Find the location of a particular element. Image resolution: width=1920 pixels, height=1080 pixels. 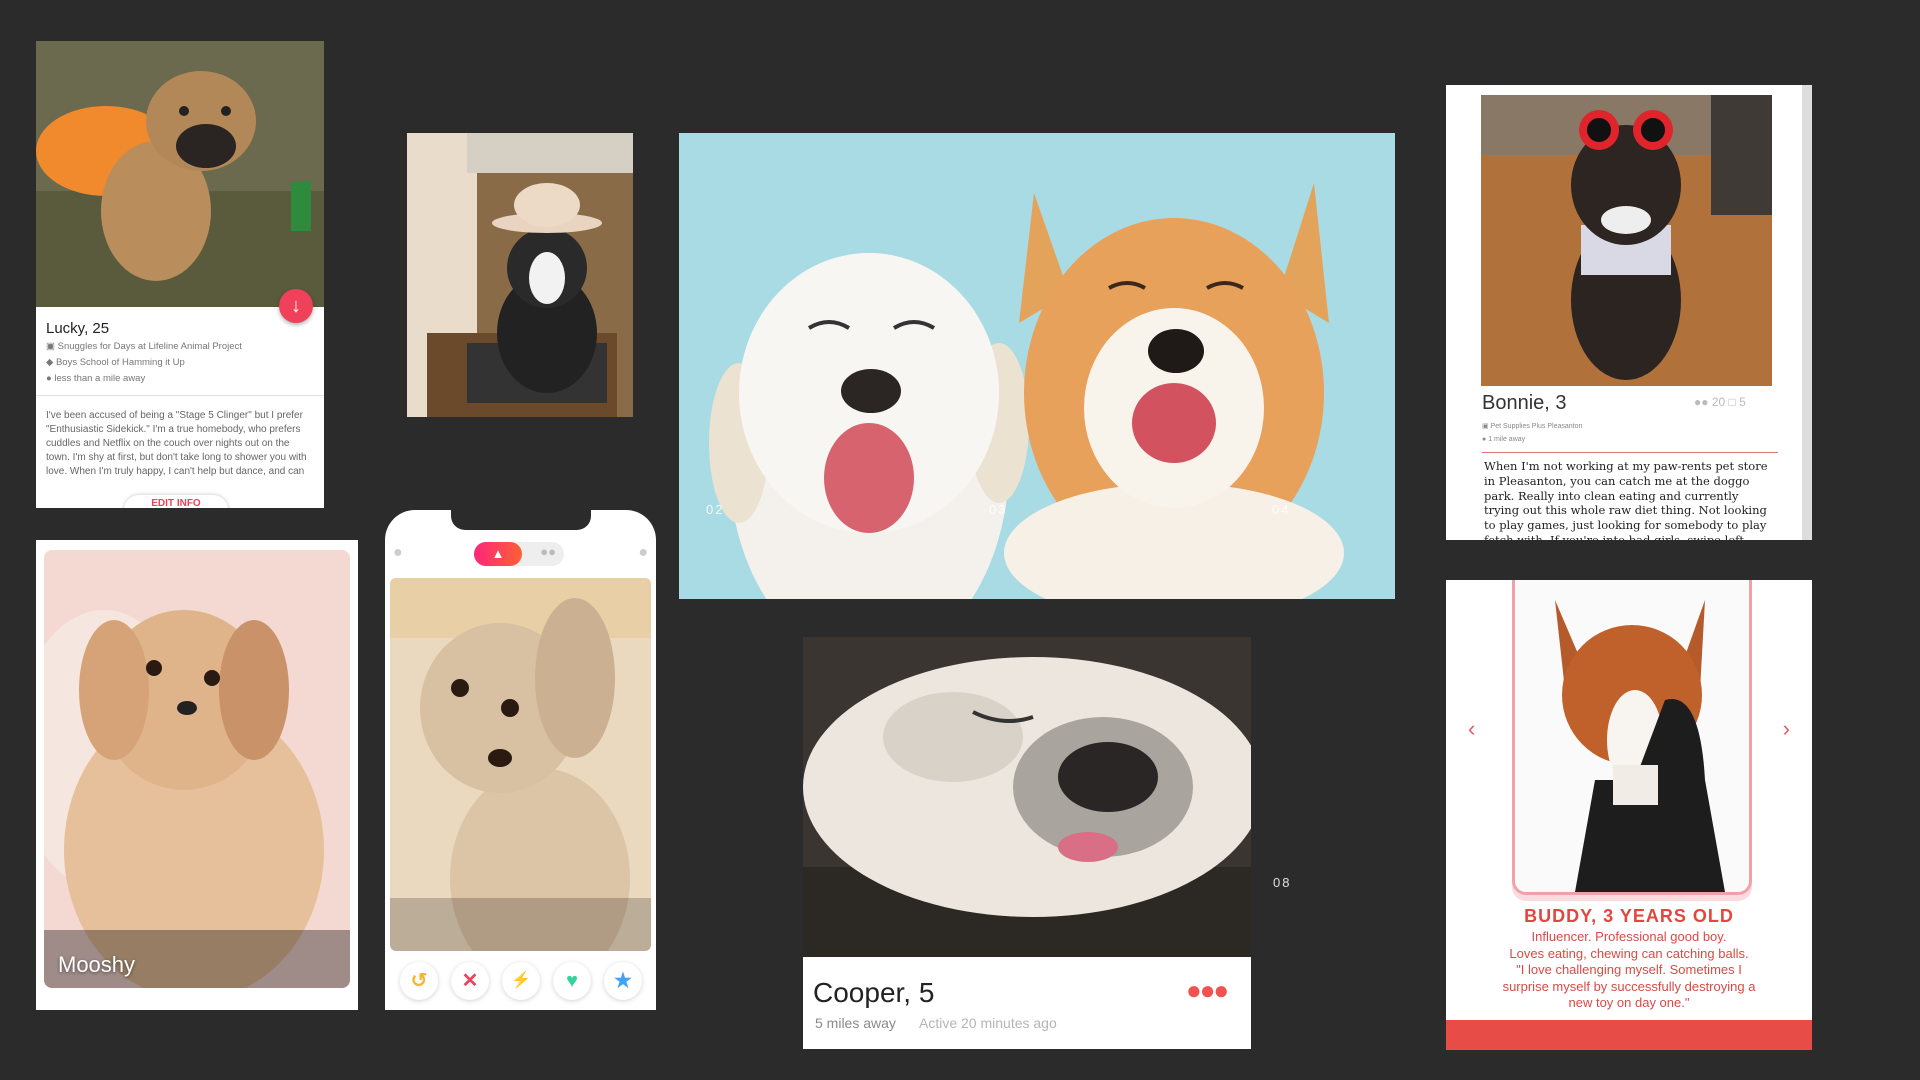

profile-school: ◆ Boys School of Hamming it Up is located at coordinates (115, 362).